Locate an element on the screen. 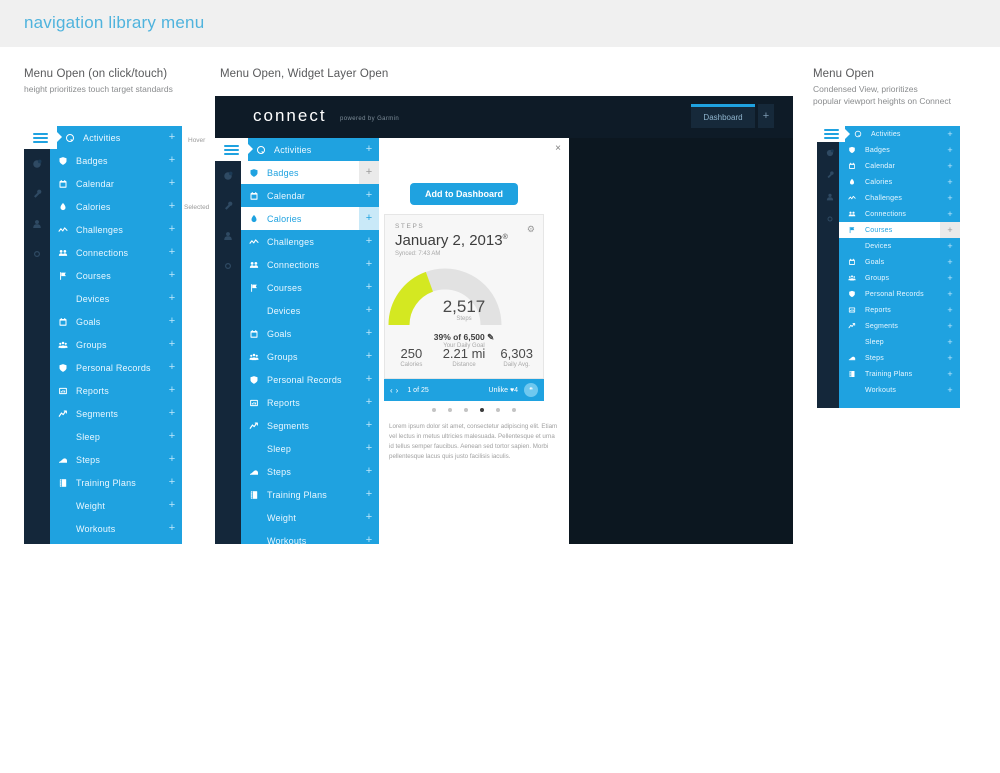  prev-next-arrows: ‹› is located at coordinates (395, 390).